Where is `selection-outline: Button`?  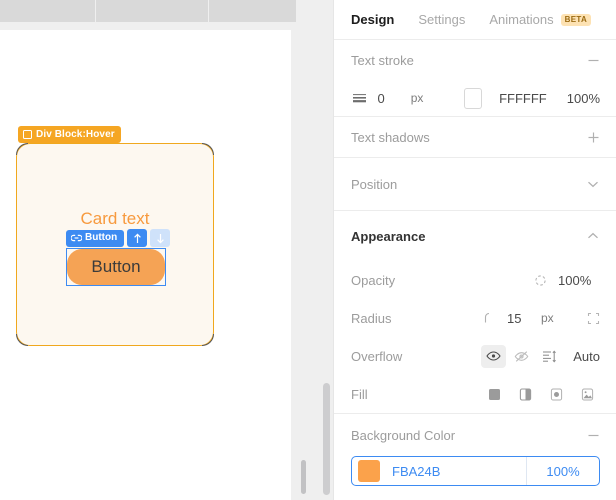
selection-outline: Button is located at coordinates (116, 267).